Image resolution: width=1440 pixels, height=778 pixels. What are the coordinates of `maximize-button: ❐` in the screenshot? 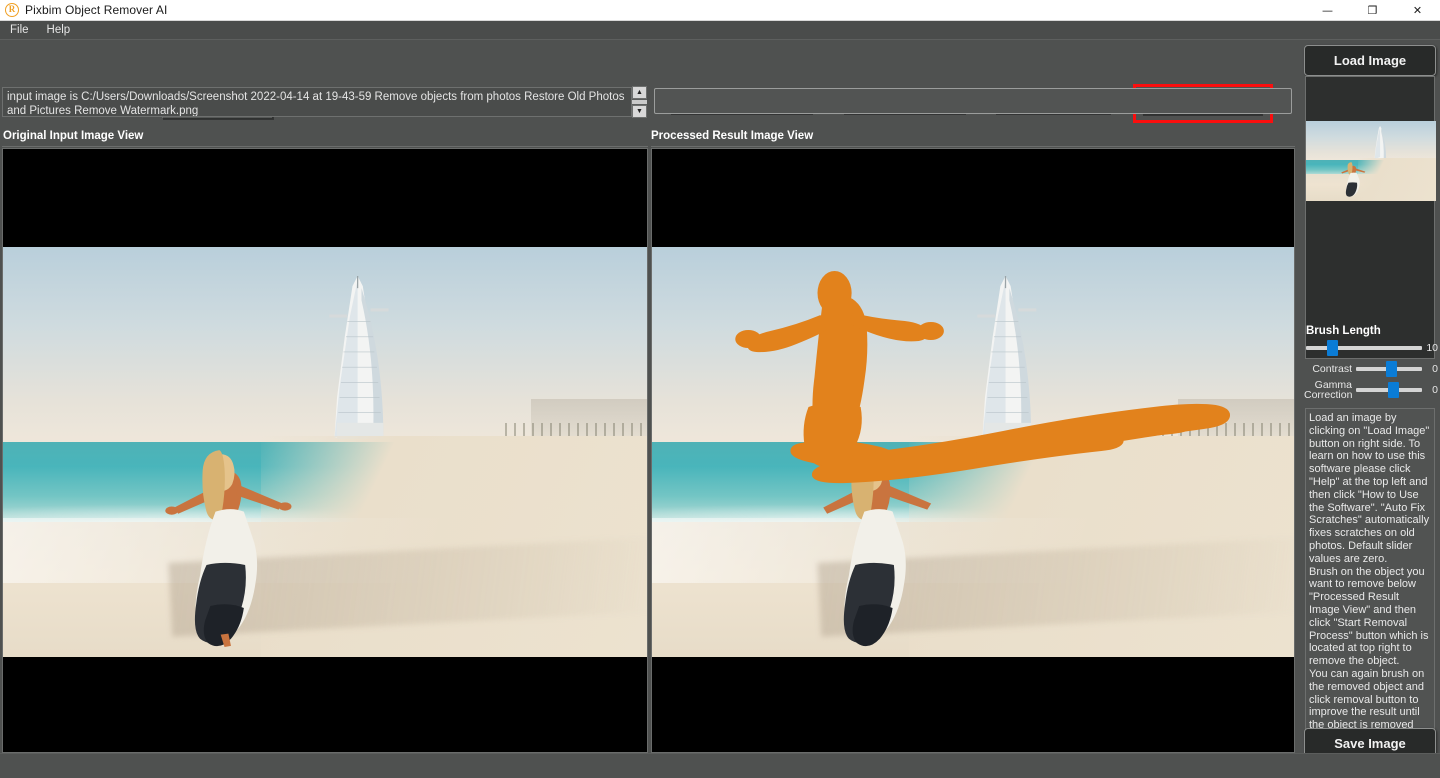 It's located at (1372, 10).